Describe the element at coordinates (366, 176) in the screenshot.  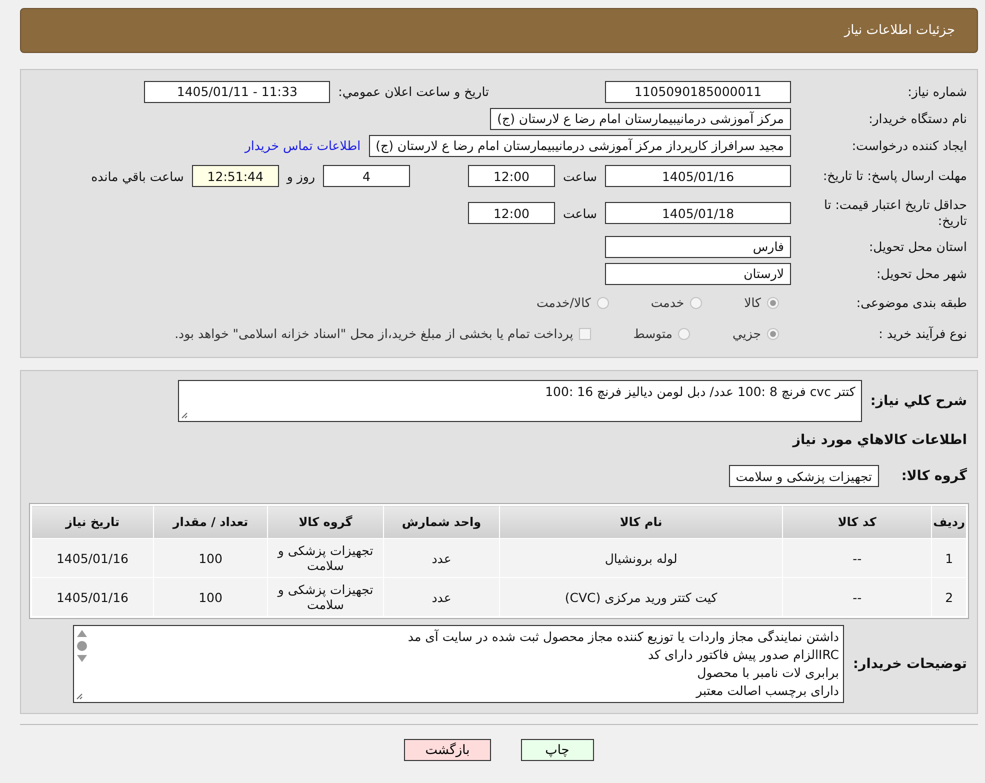
I see `field-value: 4` at that location.